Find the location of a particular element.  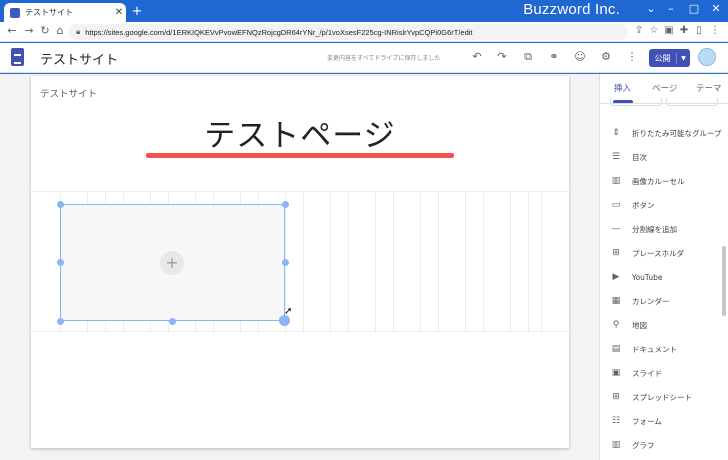

home-icon: ⌂ is located at coordinates (60, 30).